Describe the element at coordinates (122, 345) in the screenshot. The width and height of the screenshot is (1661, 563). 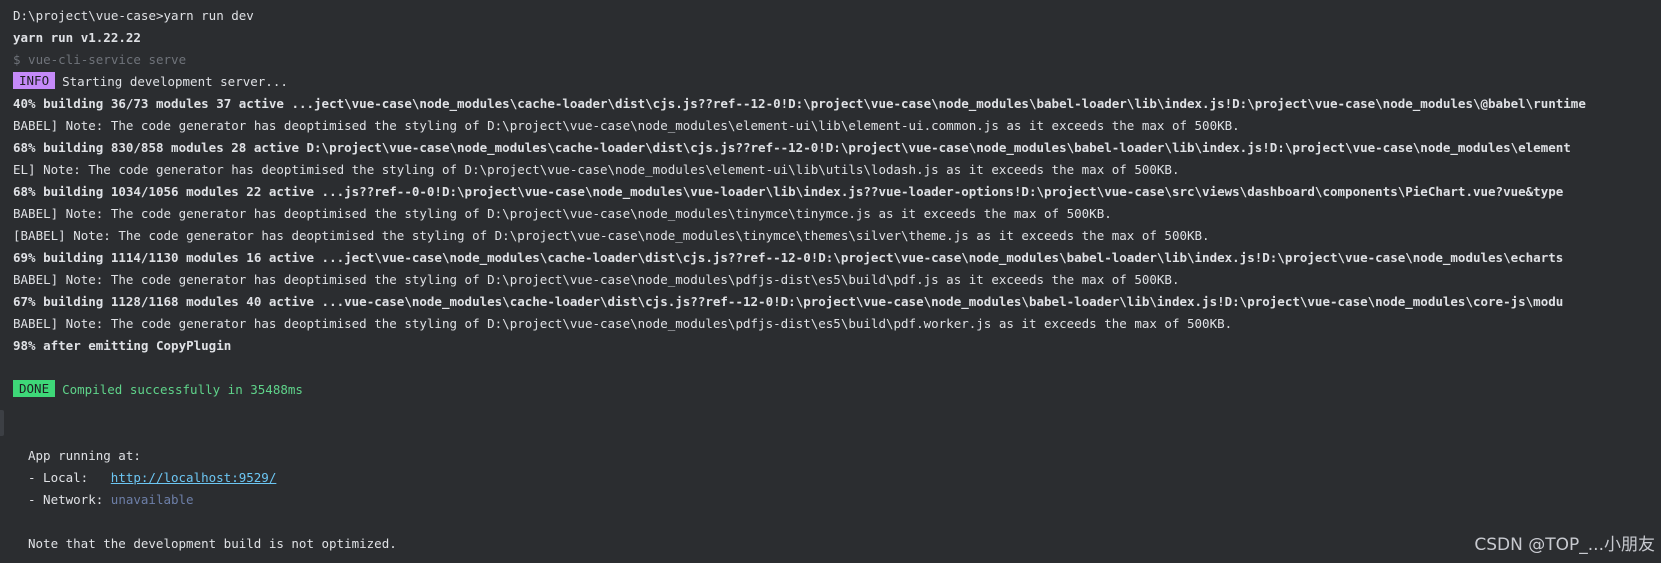
I see `log-line: 98% after emitting CopyPlugin` at that location.